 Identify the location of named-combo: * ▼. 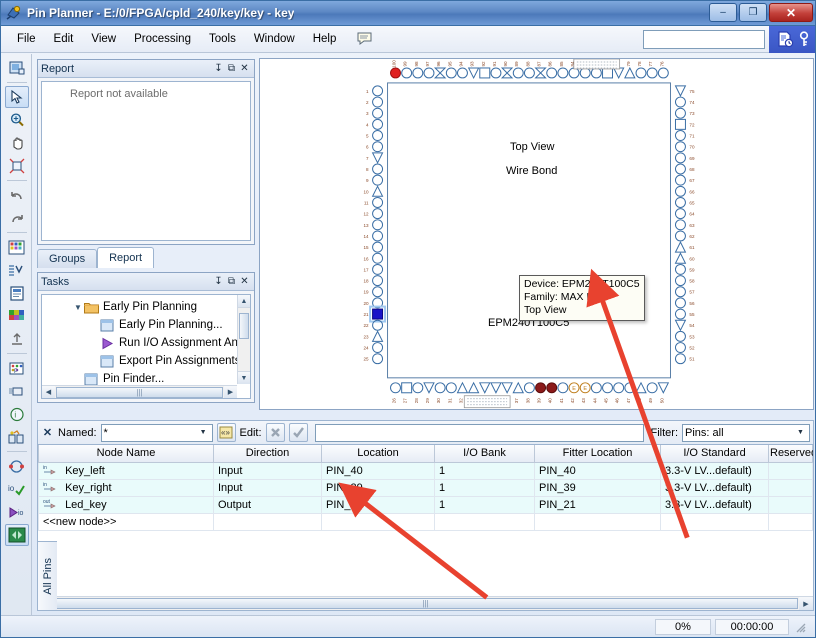
(156, 432).